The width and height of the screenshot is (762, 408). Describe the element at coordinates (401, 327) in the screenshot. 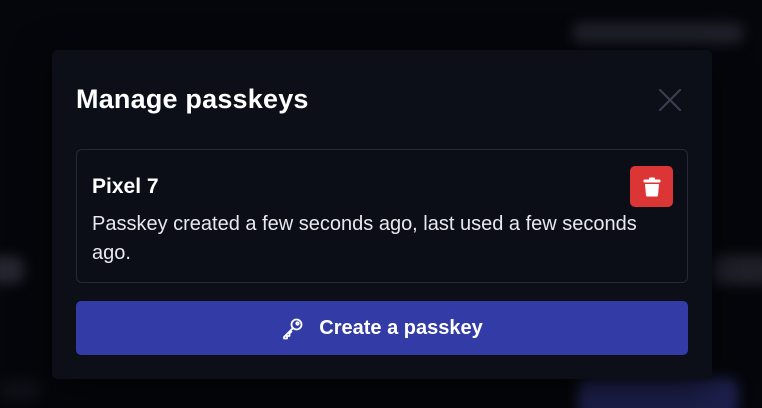

I see `create-passkey-label: Create a passkey` at that location.